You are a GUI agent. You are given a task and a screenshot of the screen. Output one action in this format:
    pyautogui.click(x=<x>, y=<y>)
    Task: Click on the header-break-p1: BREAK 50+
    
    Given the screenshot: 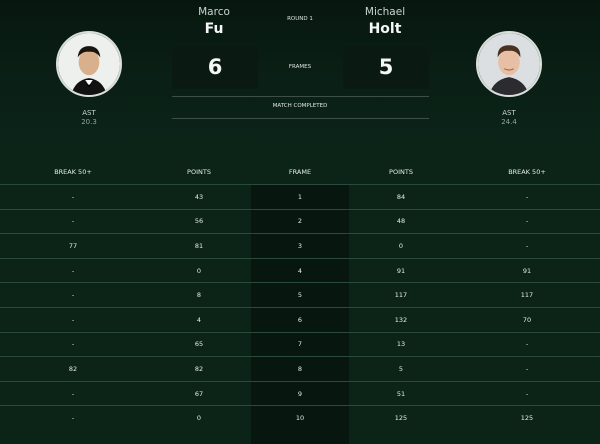 What is the action you would take?
    pyautogui.click(x=73, y=172)
    